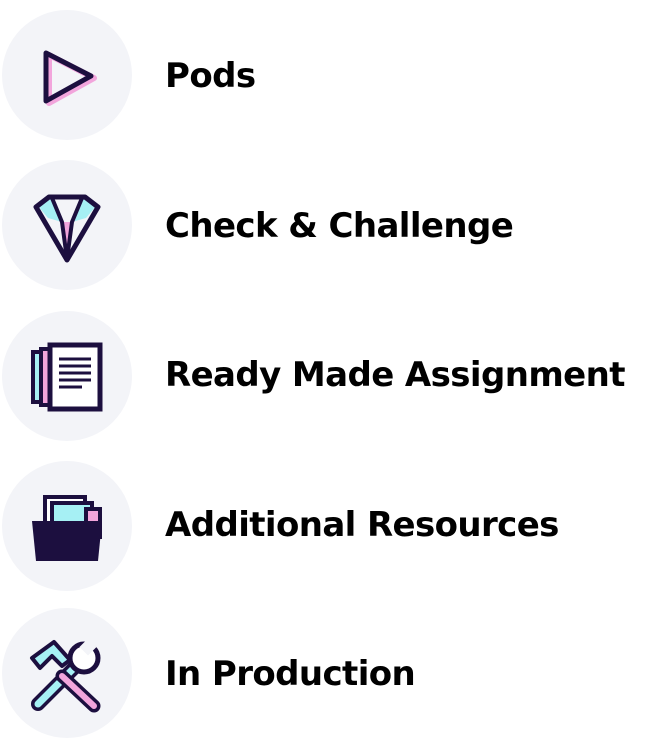 The height and width of the screenshot is (738, 649). What do you see at coordinates (67, 75) in the screenshot?
I see `play-icon` at bounding box center [67, 75].